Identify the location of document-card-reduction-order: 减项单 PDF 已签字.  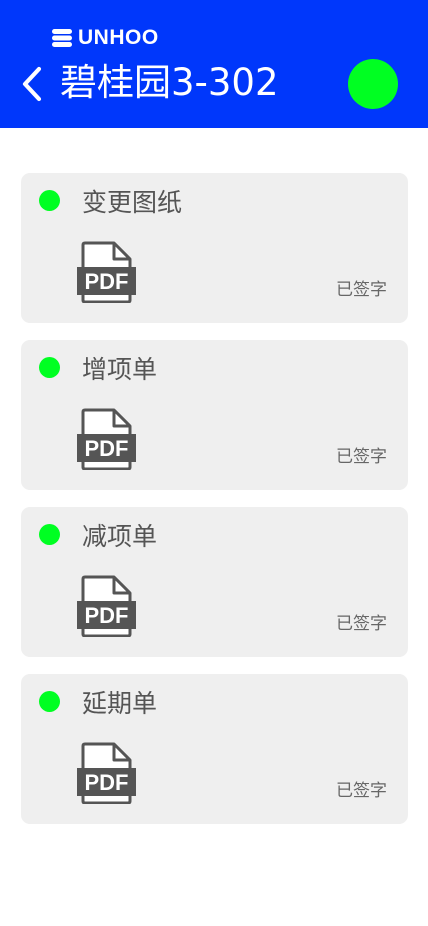
(214, 582).